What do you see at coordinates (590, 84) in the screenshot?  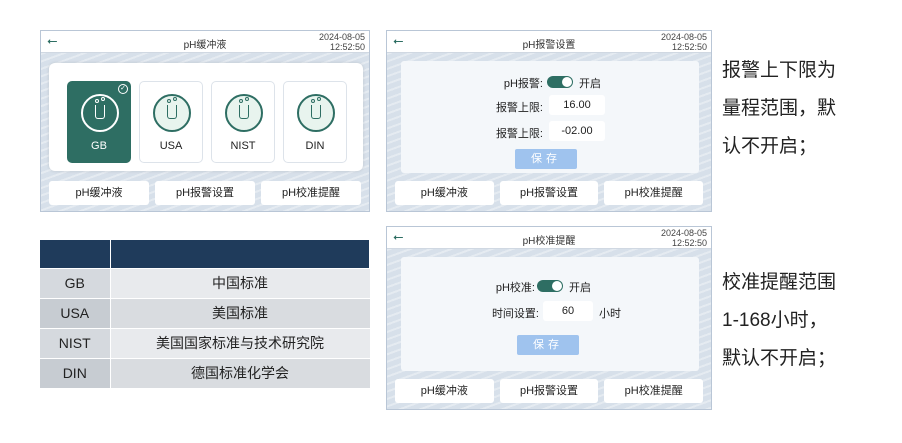 I see `alarm-state: 开启` at bounding box center [590, 84].